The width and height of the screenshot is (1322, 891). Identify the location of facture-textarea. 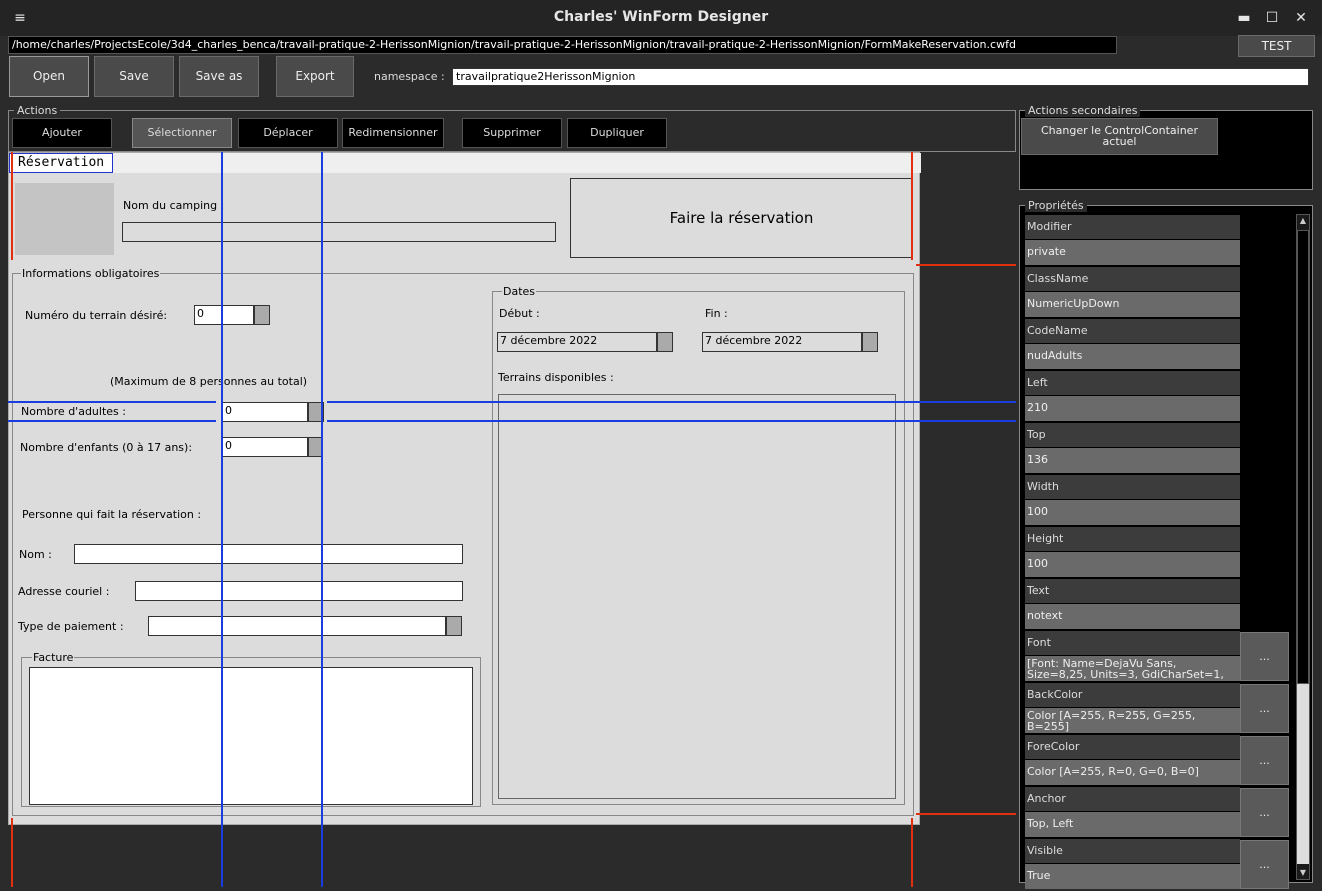
(251, 736).